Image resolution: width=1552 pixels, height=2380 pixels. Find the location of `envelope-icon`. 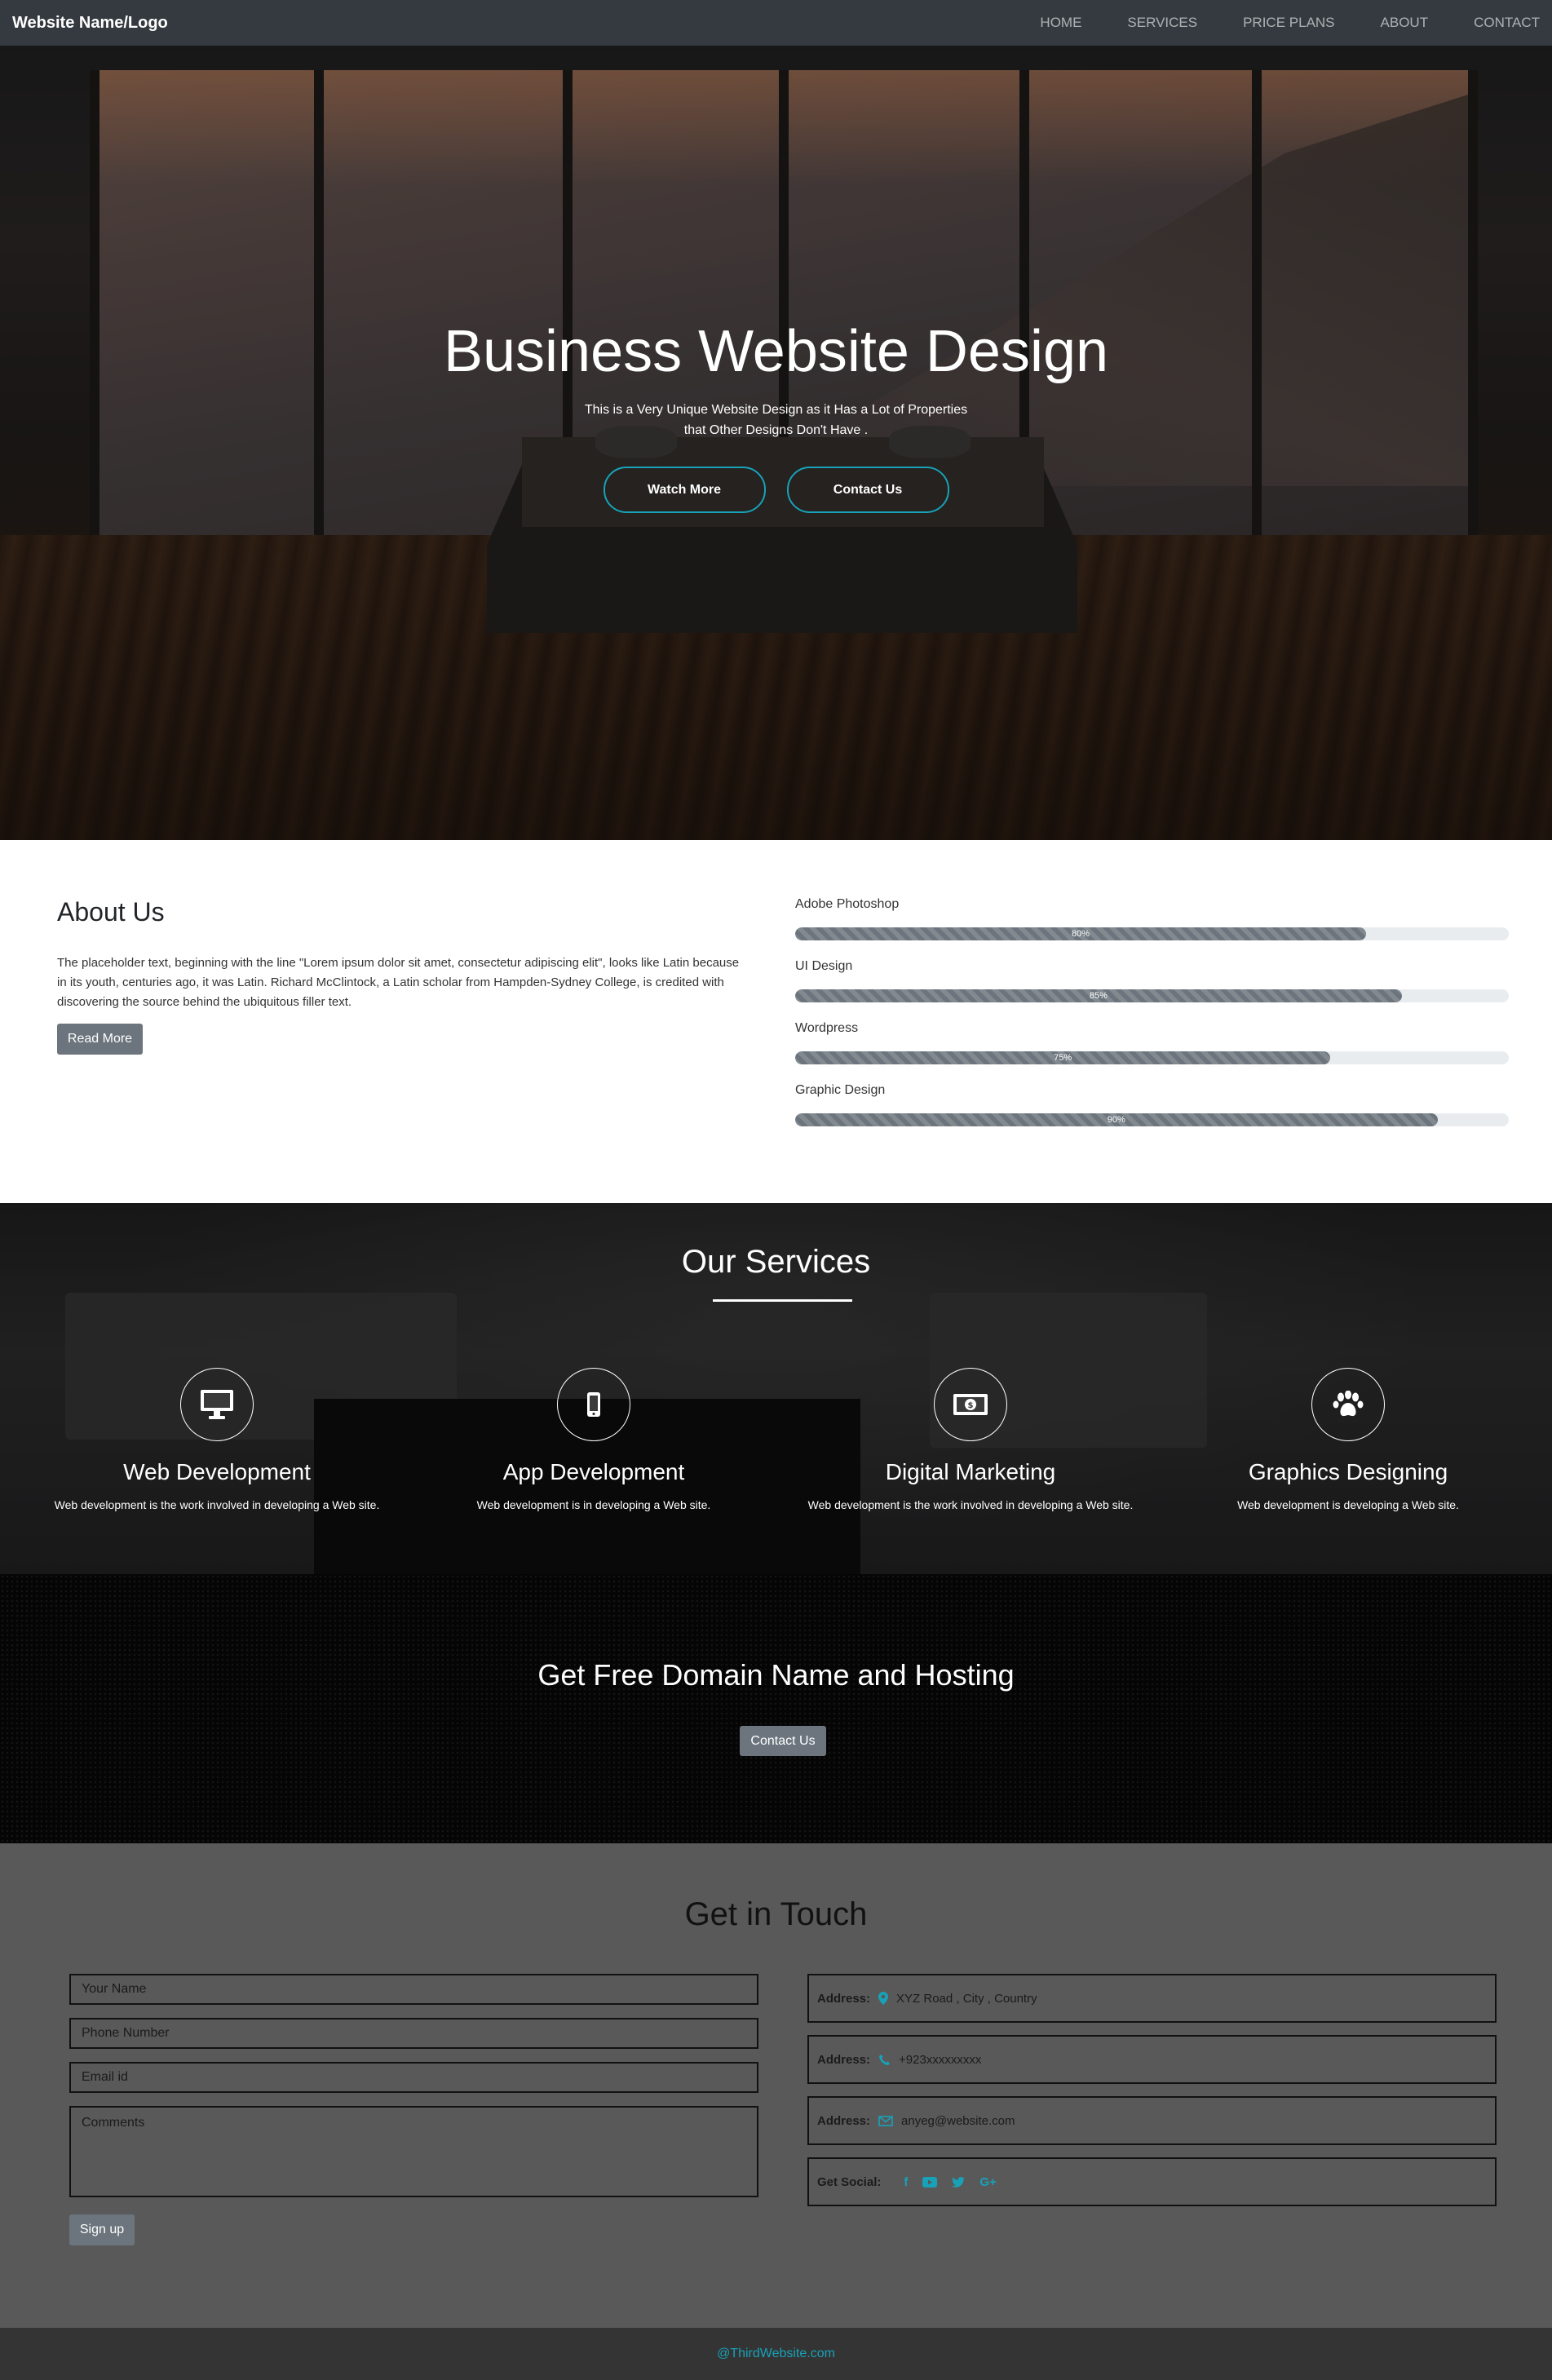

envelope-icon is located at coordinates (885, 2121).